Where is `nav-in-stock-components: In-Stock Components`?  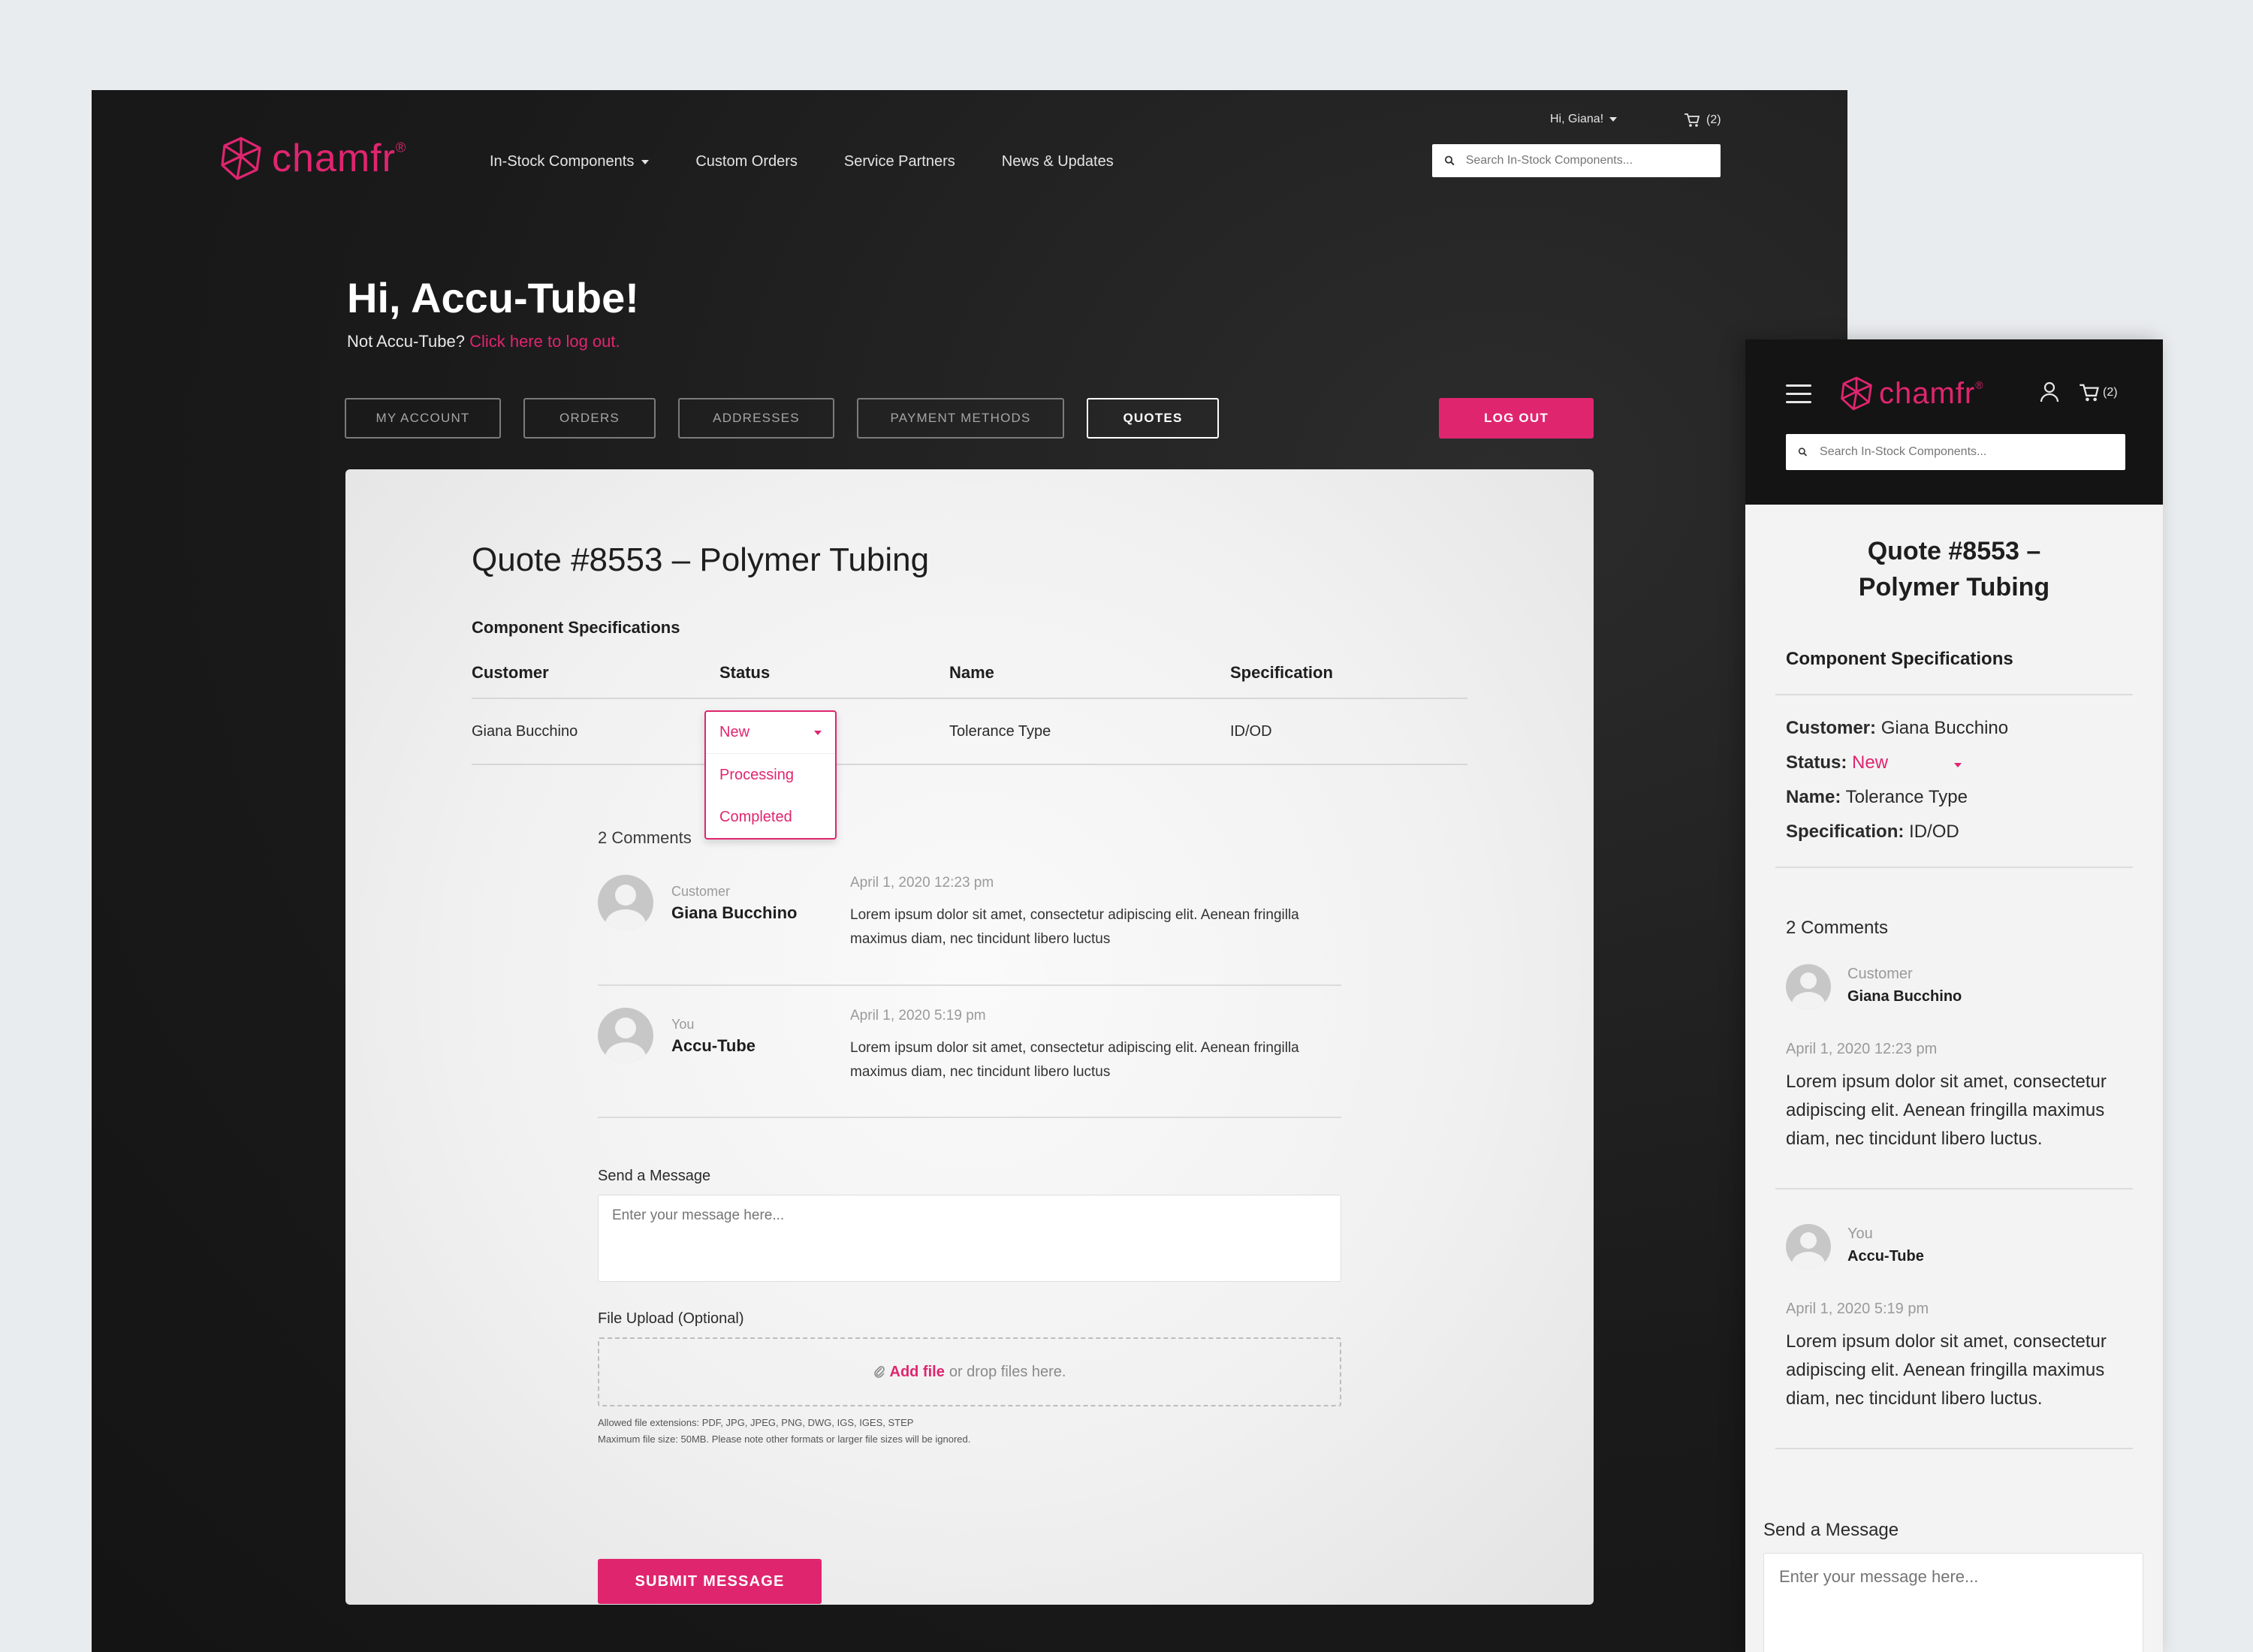
nav-in-stock-components: In-Stock Components is located at coordinates (570, 161).